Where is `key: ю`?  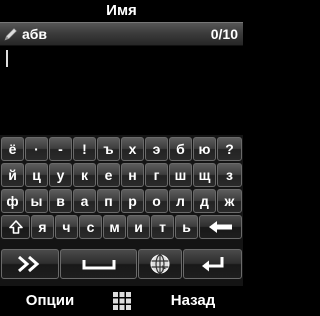
key: ю is located at coordinates (204, 149).